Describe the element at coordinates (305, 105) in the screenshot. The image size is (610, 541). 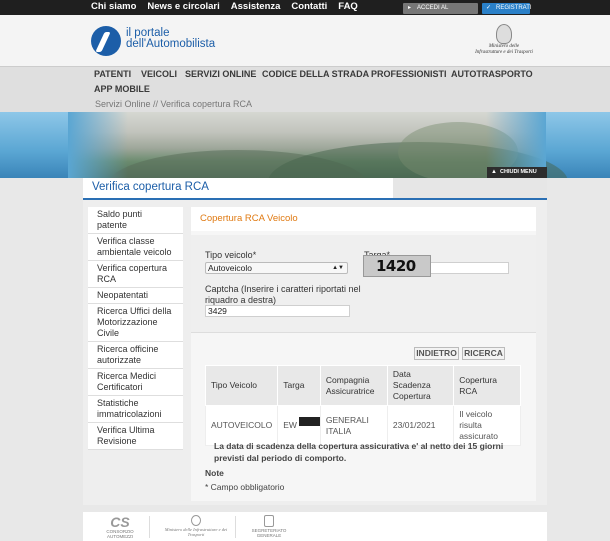
I see `breadcrumb: Servizi Online // Verifica copertura RCA` at that location.